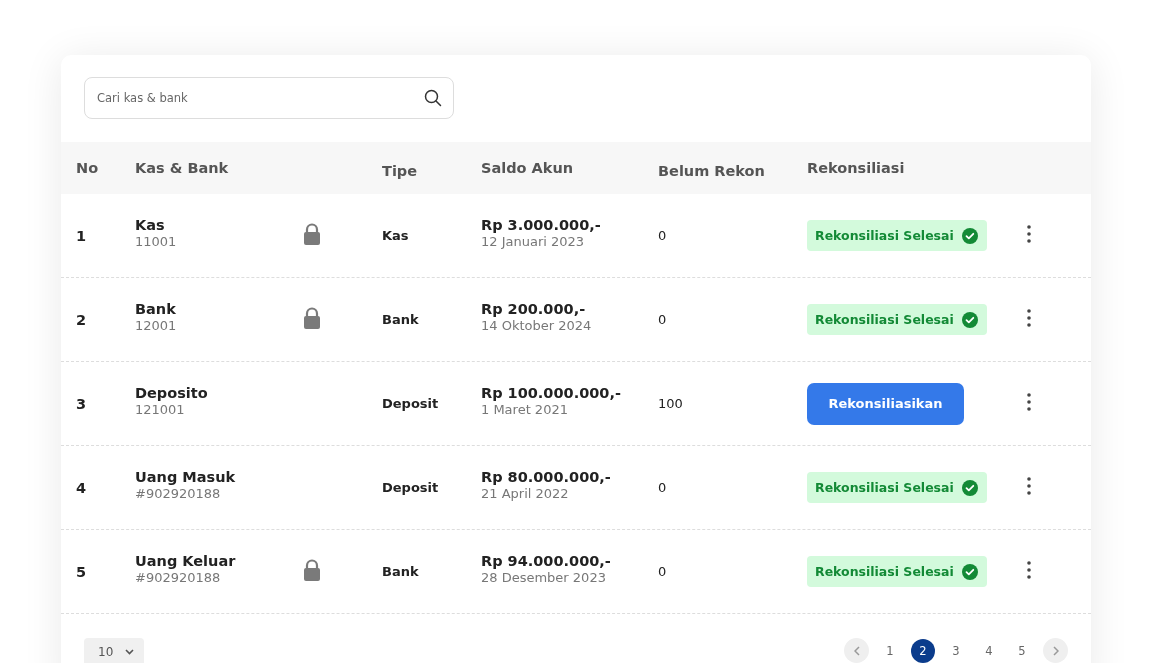 This screenshot has width=1160, height=663. I want to click on column-header: Belum Rekon, so click(712, 170).